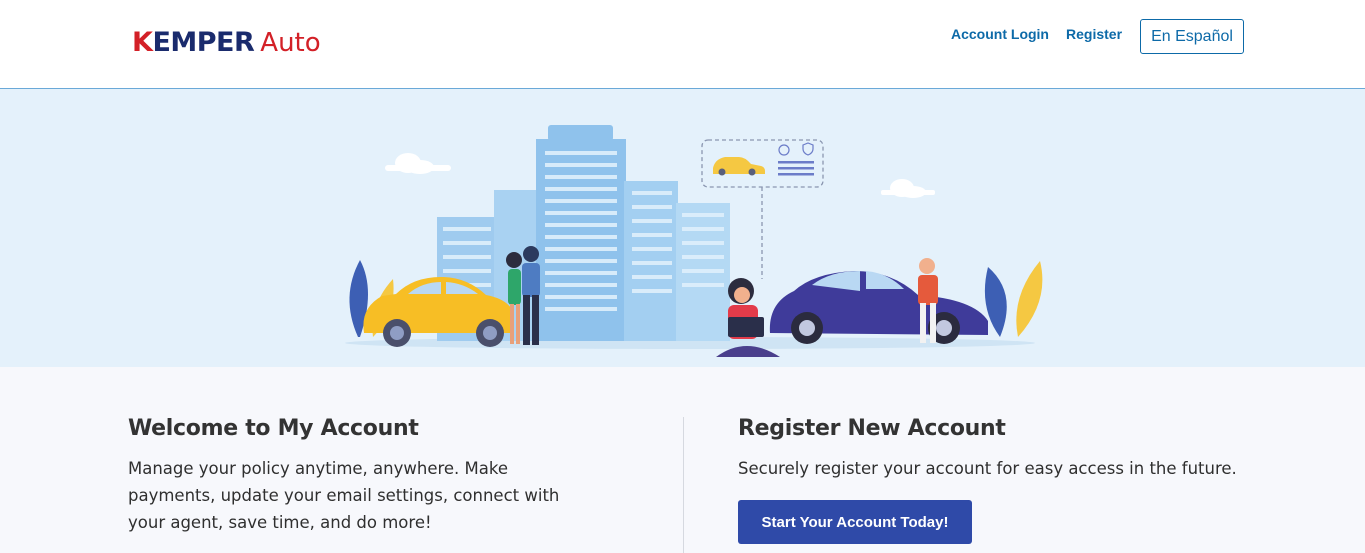 The image size is (1365, 553). Describe the element at coordinates (878, 307) in the screenshot. I see `purple-car` at that location.